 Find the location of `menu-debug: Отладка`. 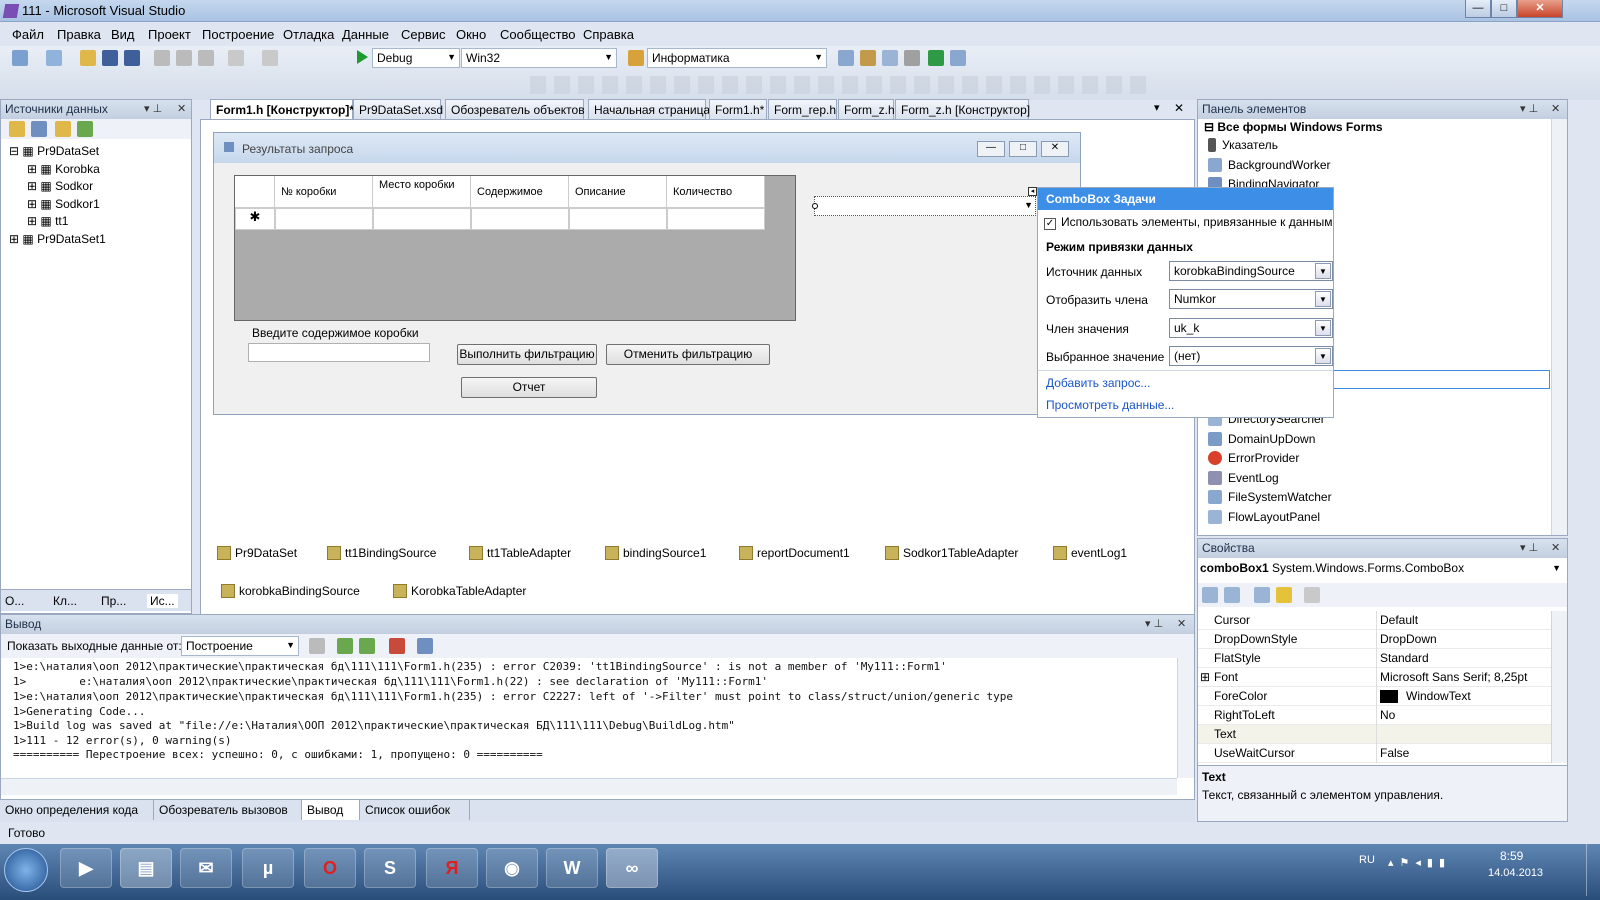

menu-debug: Отладка is located at coordinates (308, 34).